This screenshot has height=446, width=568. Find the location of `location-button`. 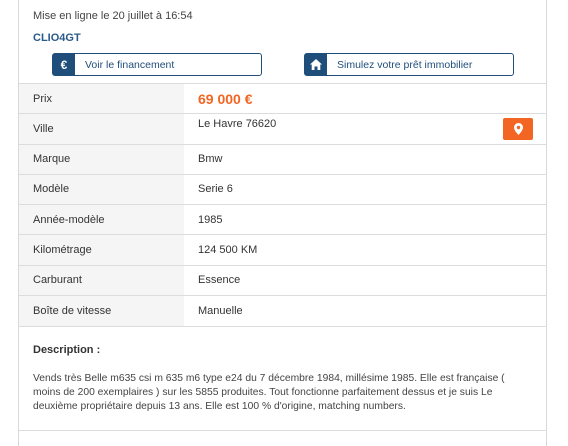

location-button is located at coordinates (518, 128).